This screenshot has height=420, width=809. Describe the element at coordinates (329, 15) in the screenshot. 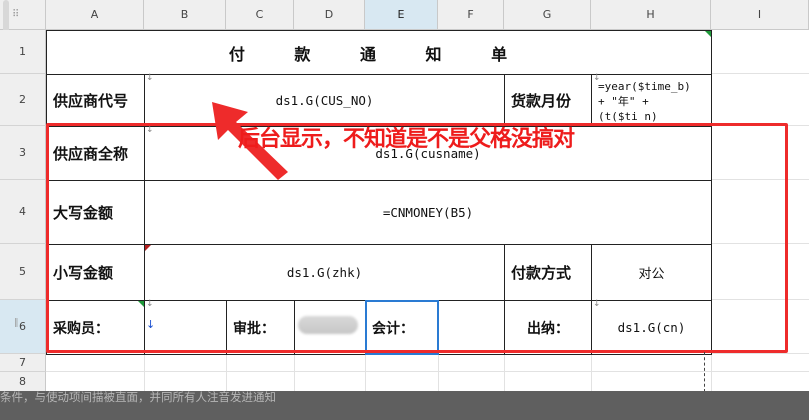

I see `column-header-d: D` at that location.